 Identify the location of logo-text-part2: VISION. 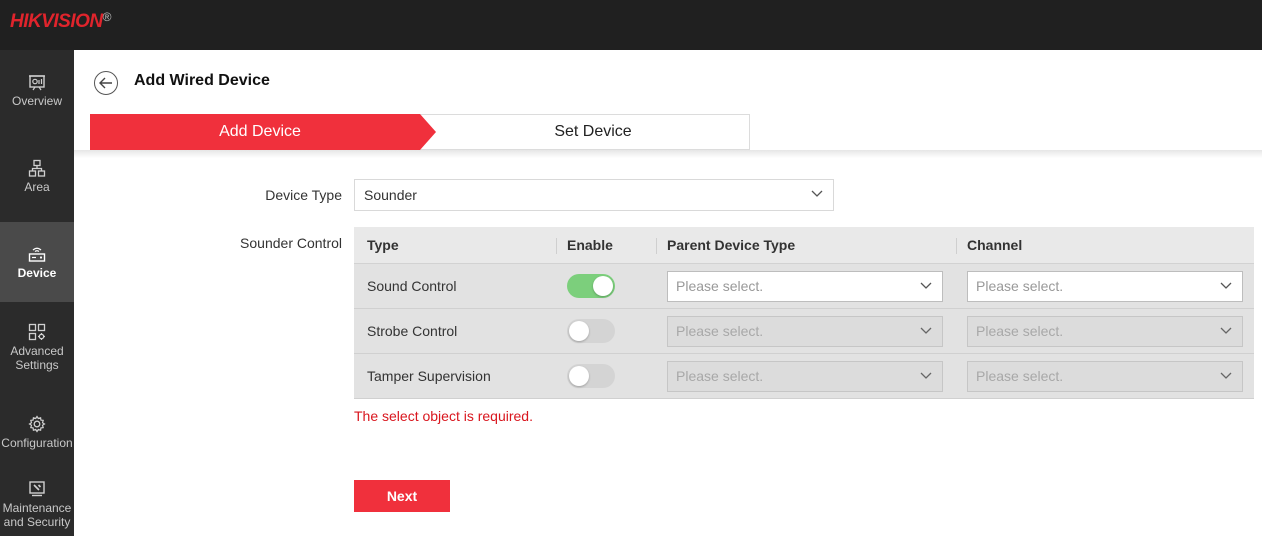
(72, 21).